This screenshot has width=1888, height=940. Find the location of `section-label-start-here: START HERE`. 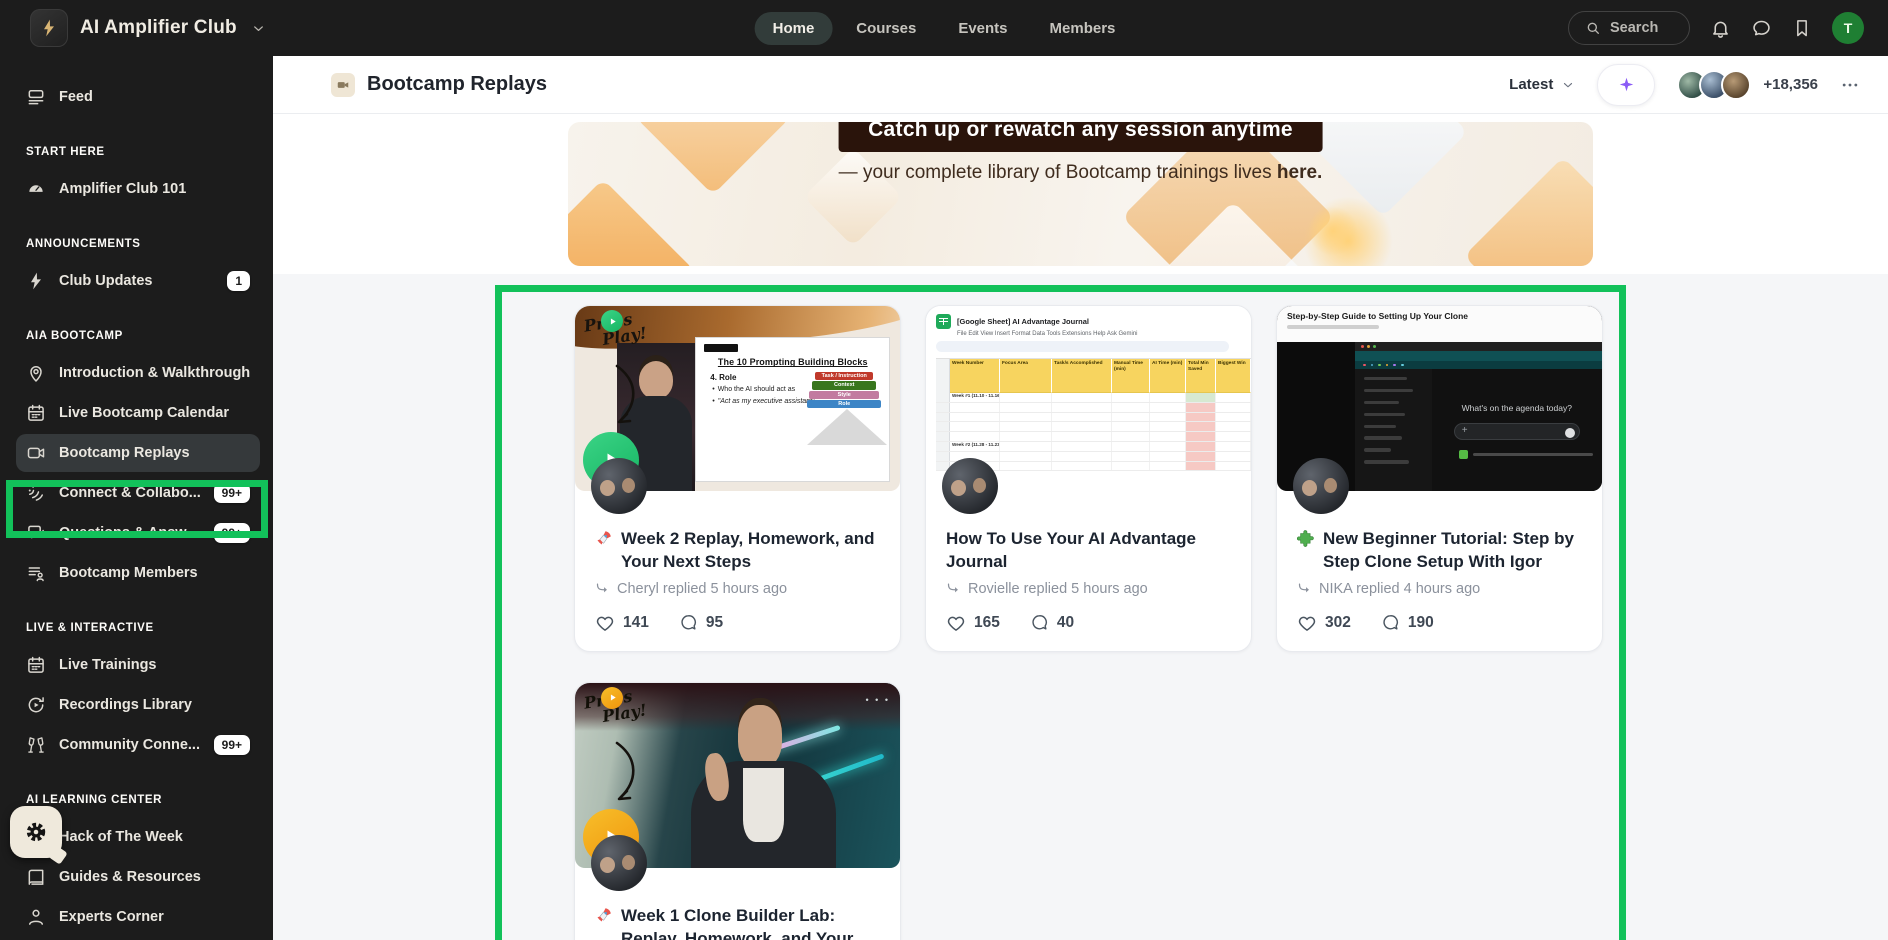

section-label-start-here: START HERE is located at coordinates (65, 152).